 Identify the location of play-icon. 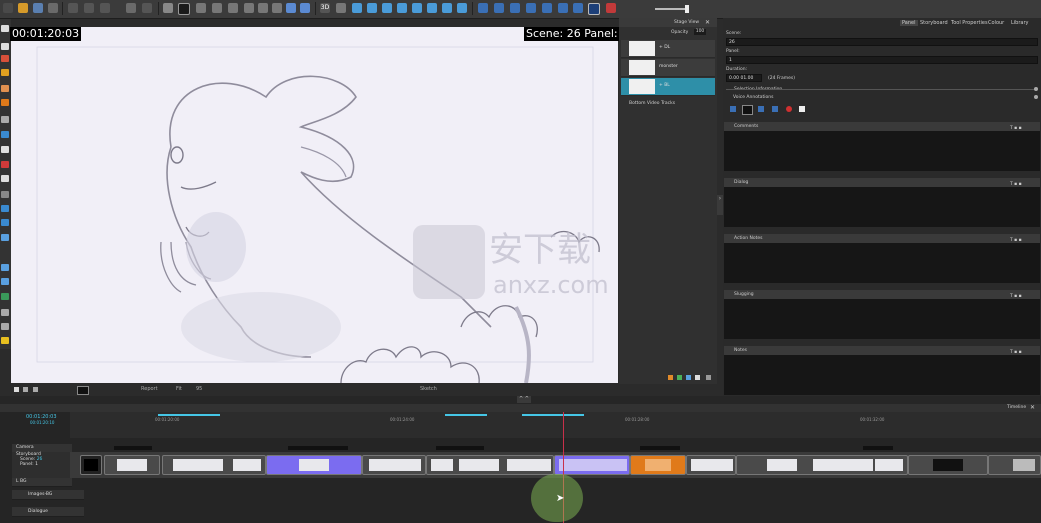
(531, 8).